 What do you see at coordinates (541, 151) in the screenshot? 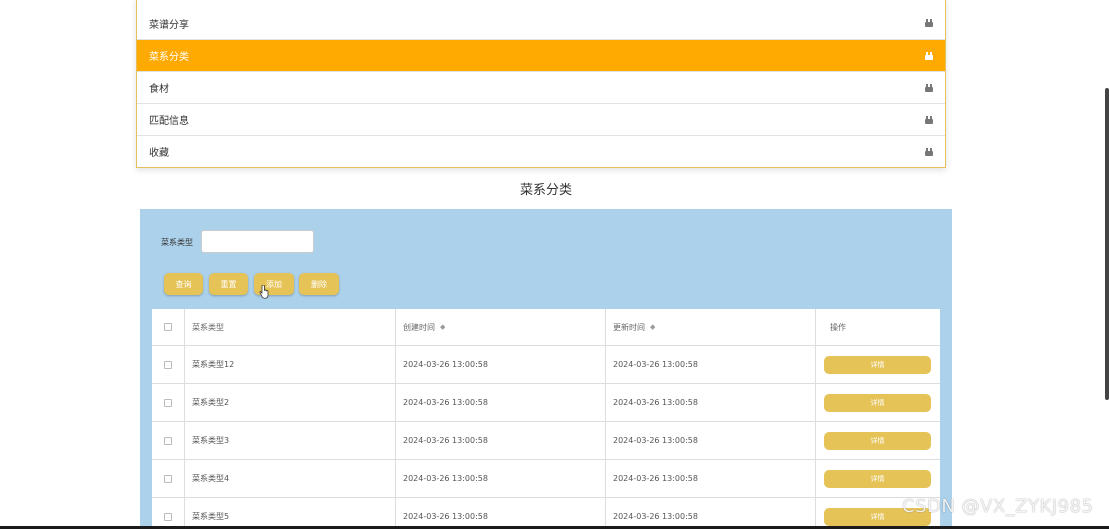
I see `menu-item-favorites: 收藏` at bounding box center [541, 151].